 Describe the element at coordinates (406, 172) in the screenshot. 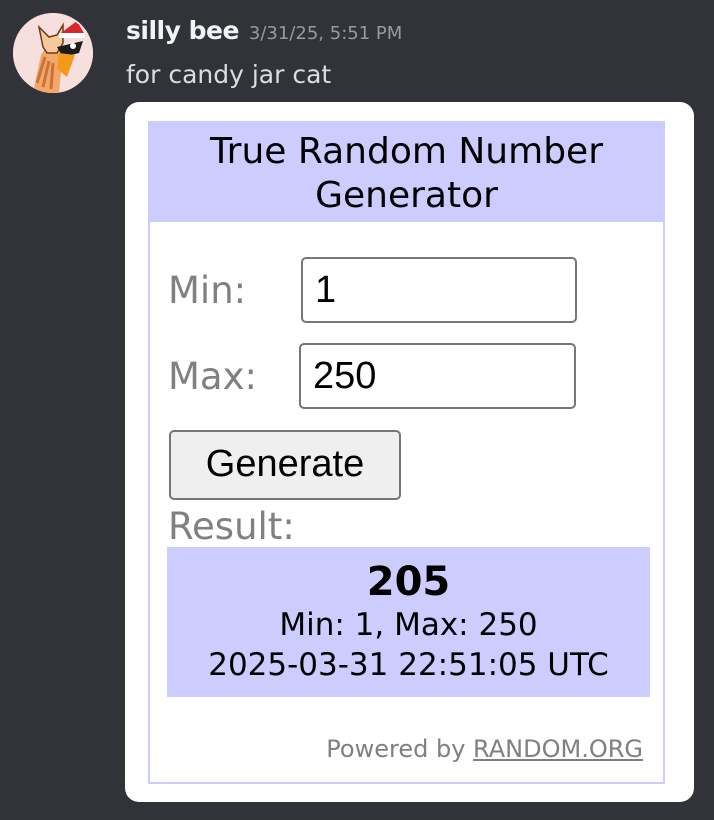

I see `widget-title: True Random Number Generator` at that location.